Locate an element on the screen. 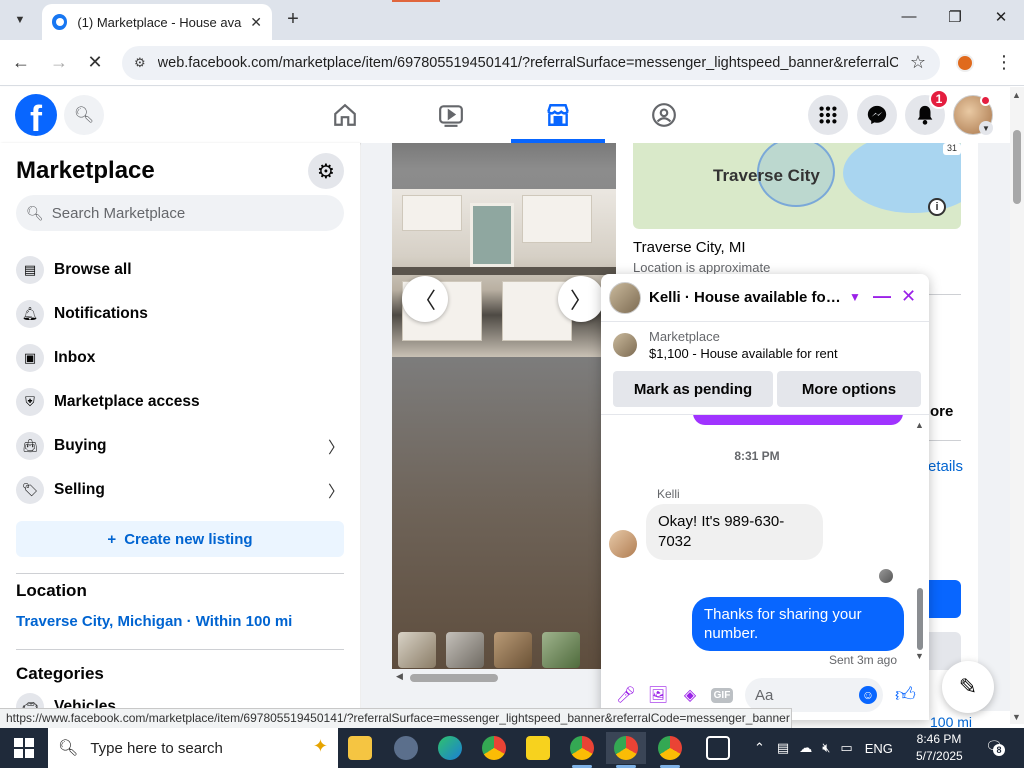 The image size is (1024, 768). more-options-button: More options is located at coordinates (849, 389).